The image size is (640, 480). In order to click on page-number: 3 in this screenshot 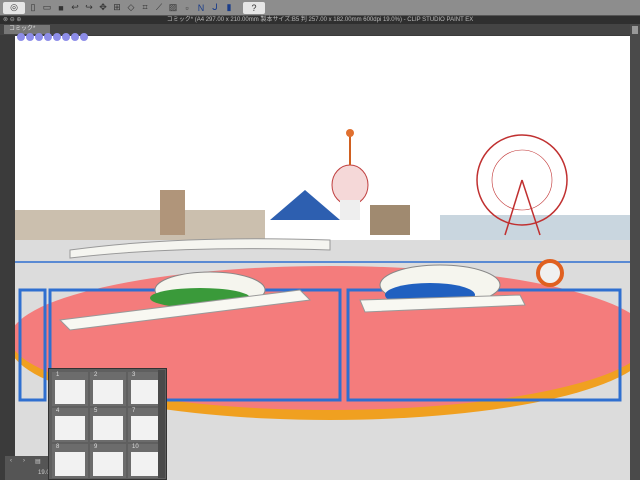, I will do `click(134, 375)`.